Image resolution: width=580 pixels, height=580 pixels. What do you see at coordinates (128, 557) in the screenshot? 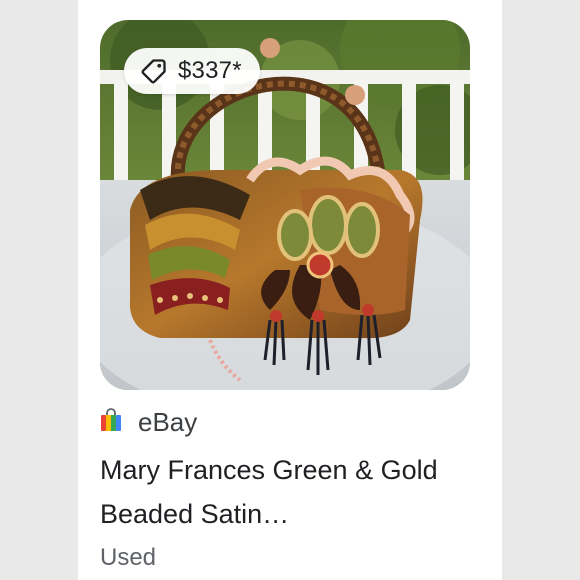
I see `product-condition: Used` at bounding box center [128, 557].